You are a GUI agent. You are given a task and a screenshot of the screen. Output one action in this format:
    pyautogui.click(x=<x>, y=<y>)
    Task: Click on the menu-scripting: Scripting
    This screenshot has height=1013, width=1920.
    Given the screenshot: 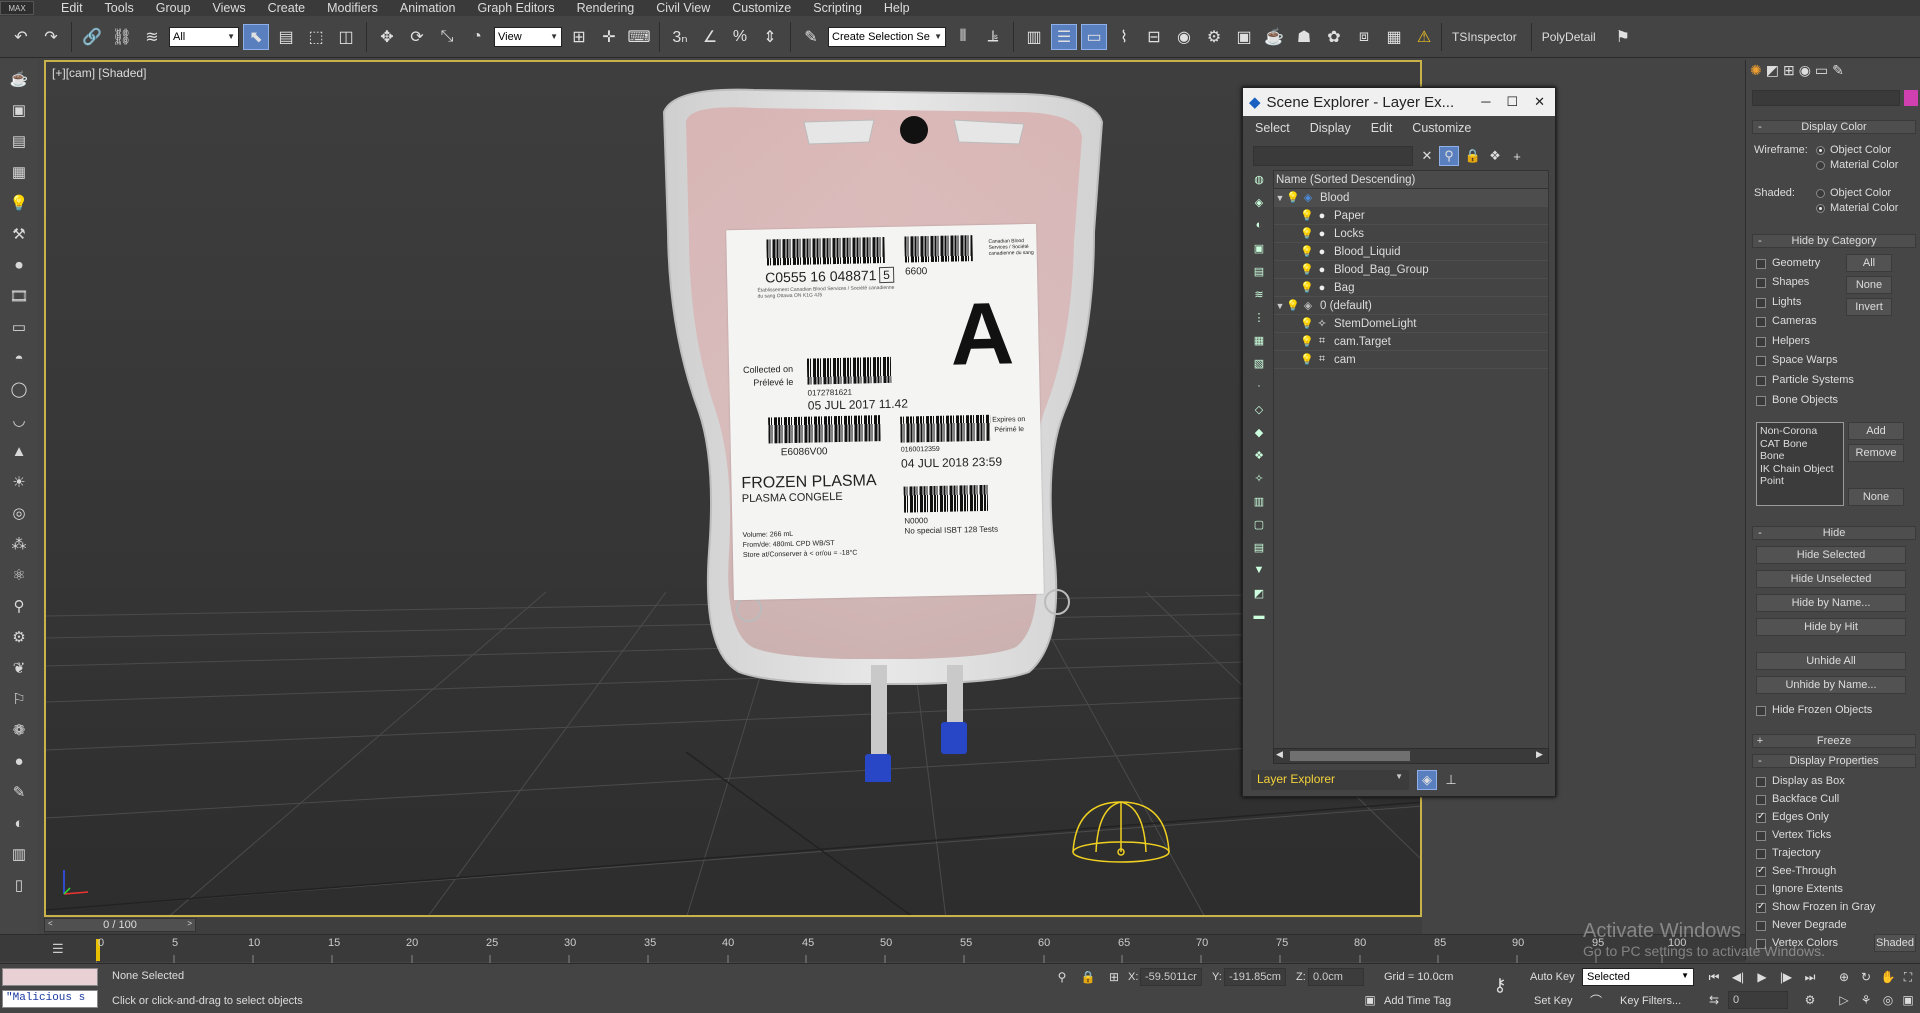 What is the action you would take?
    pyautogui.click(x=837, y=8)
    